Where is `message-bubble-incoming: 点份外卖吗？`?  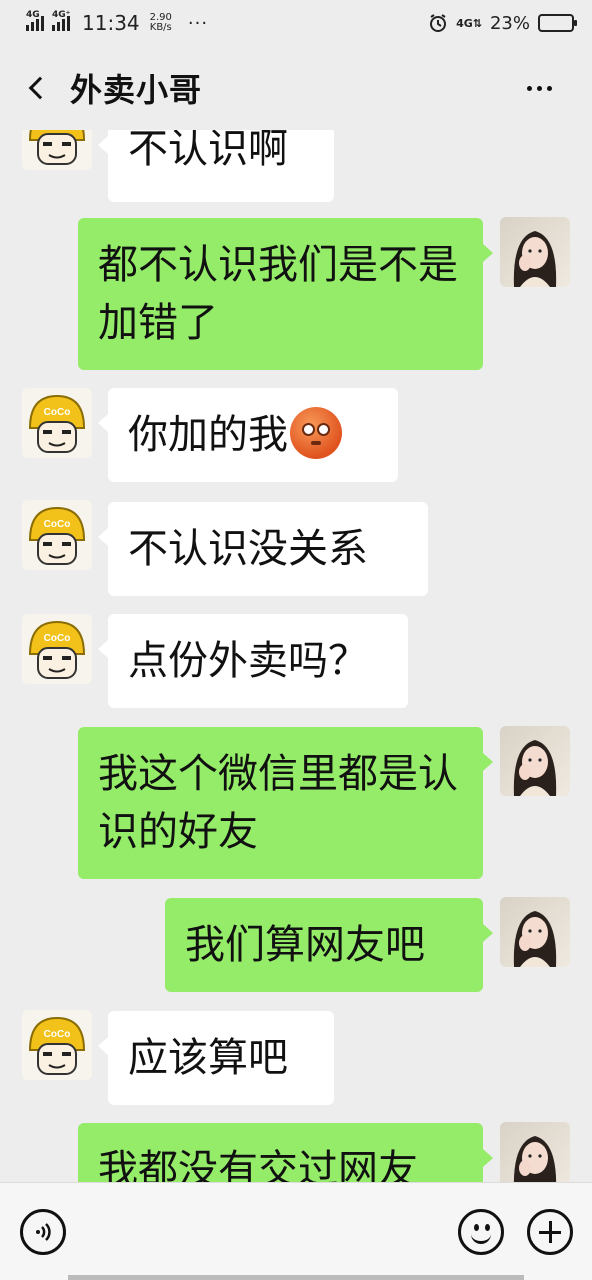 message-bubble-incoming: 点份外卖吗？ is located at coordinates (253, 661).